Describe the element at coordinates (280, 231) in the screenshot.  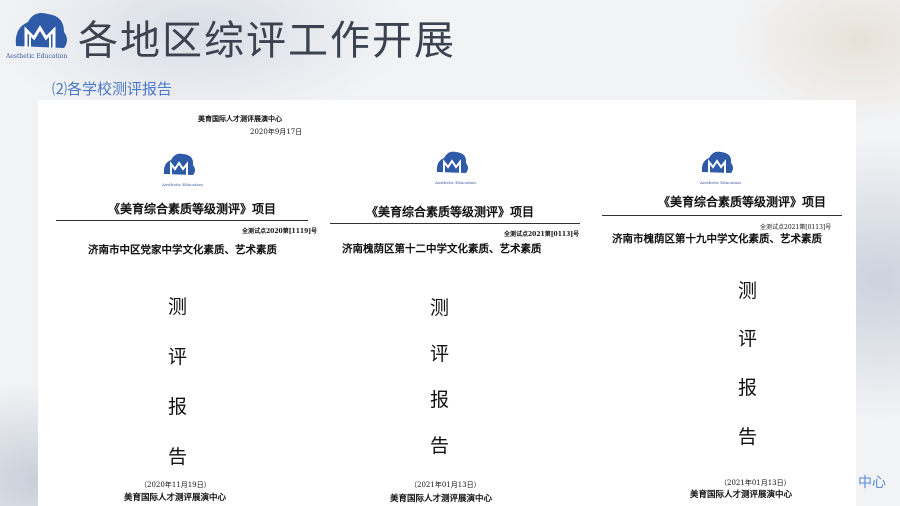
I see `doc-code: 全测试点2020第[1119]号` at that location.